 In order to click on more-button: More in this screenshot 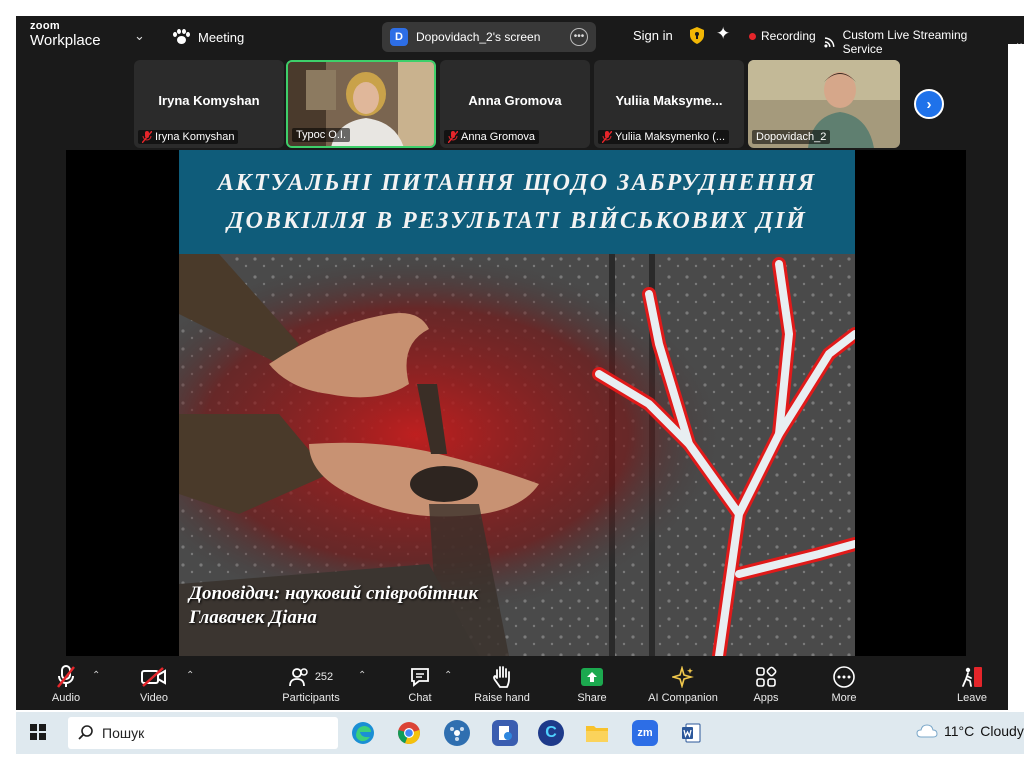, I will do `click(844, 683)`.